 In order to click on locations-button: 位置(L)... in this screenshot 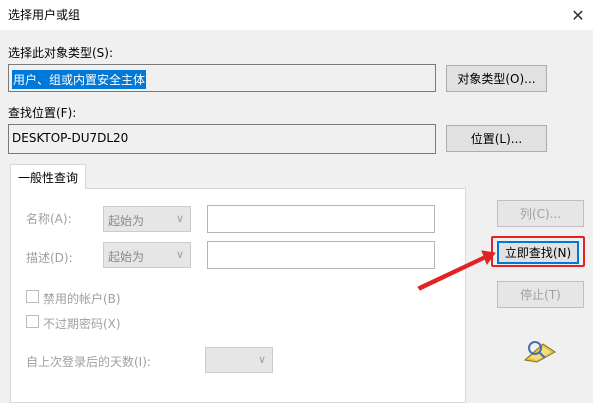, I will do `click(496, 138)`.